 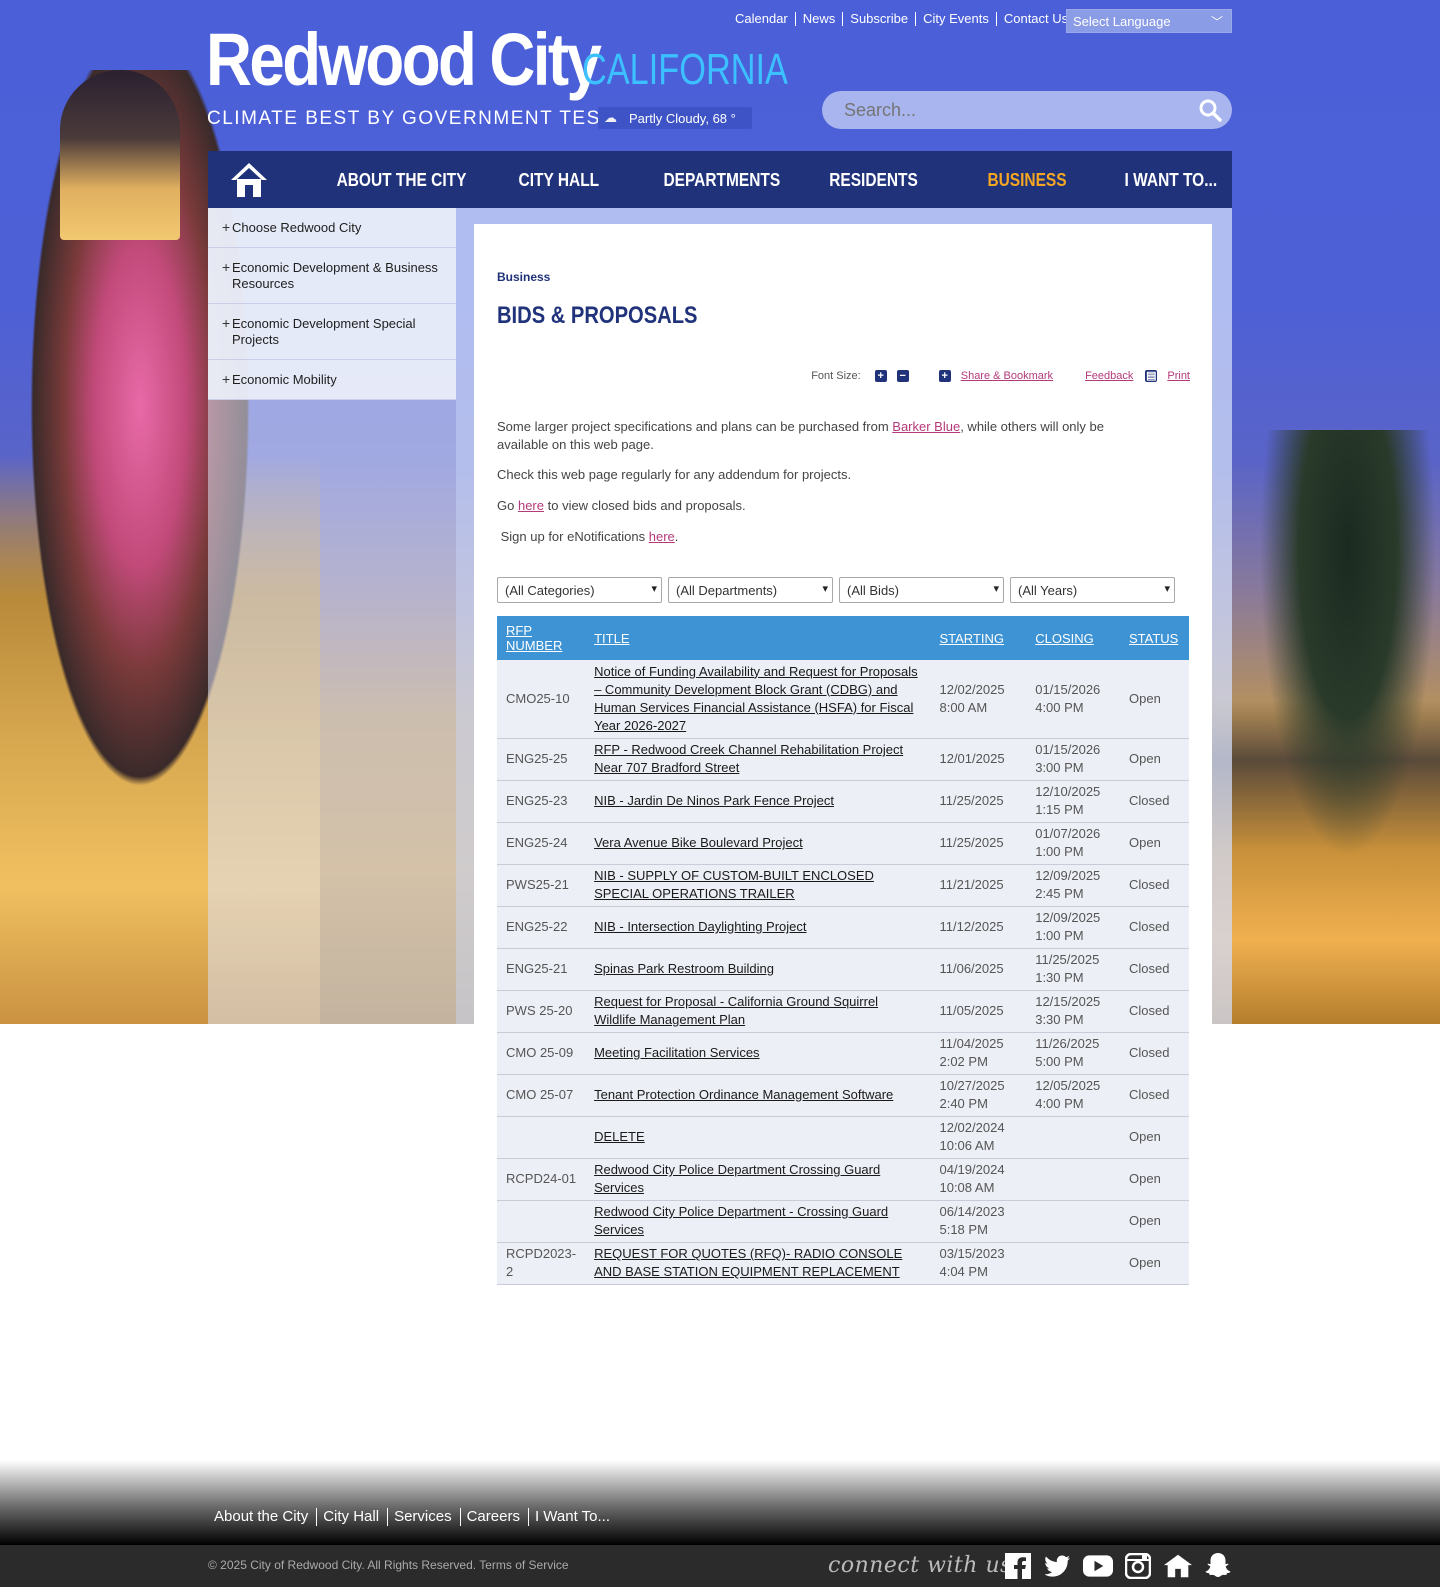 What do you see at coordinates (978, 1221) in the screenshot?
I see `starting-cell: 06/14/2023 5:18 PM` at bounding box center [978, 1221].